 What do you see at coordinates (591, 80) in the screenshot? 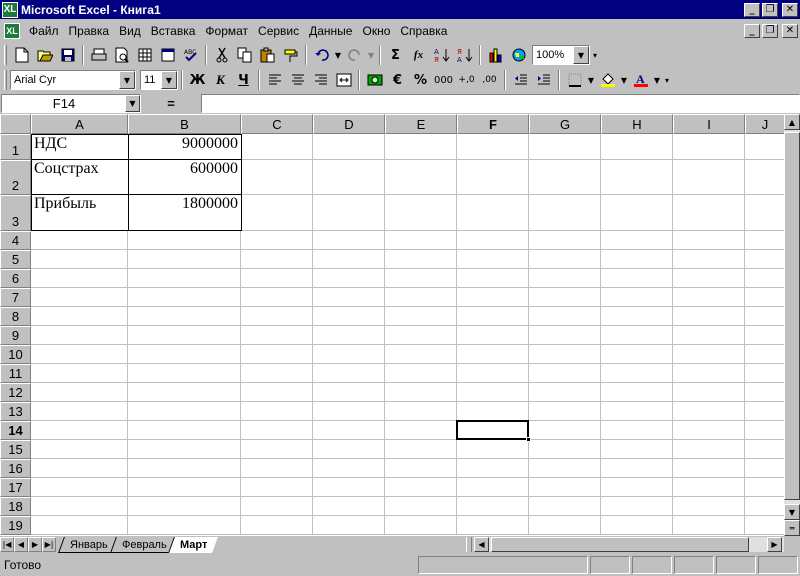
I see `borders-dropdown-icon: ▼` at bounding box center [591, 80].